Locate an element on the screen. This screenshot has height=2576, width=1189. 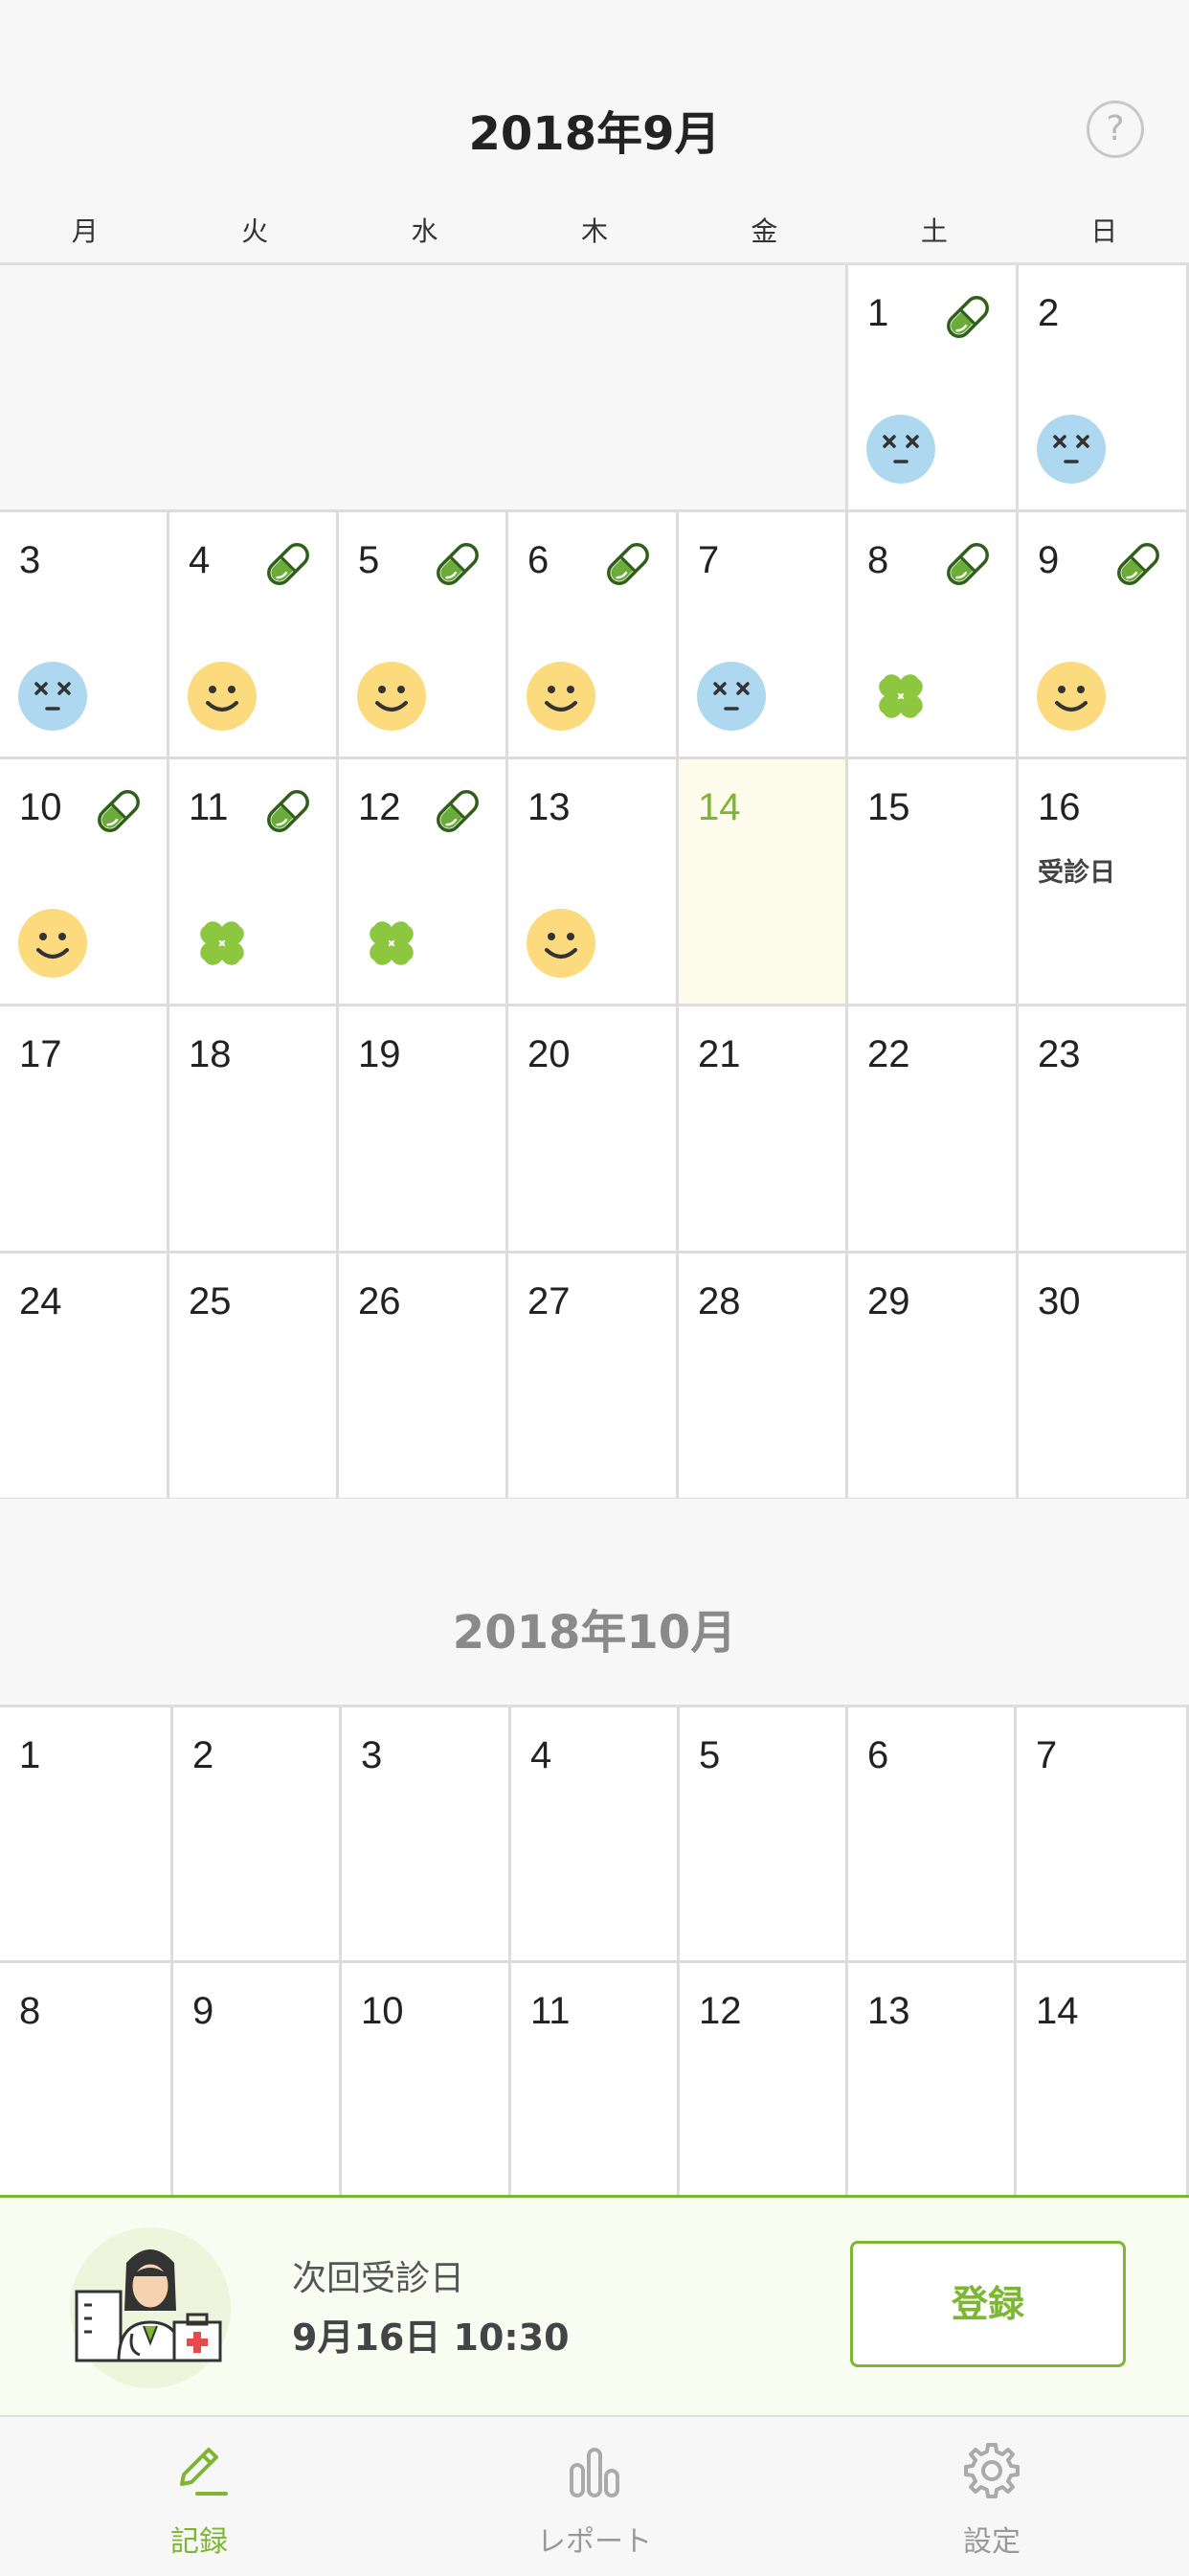
day-number: 4 is located at coordinates (200, 560).